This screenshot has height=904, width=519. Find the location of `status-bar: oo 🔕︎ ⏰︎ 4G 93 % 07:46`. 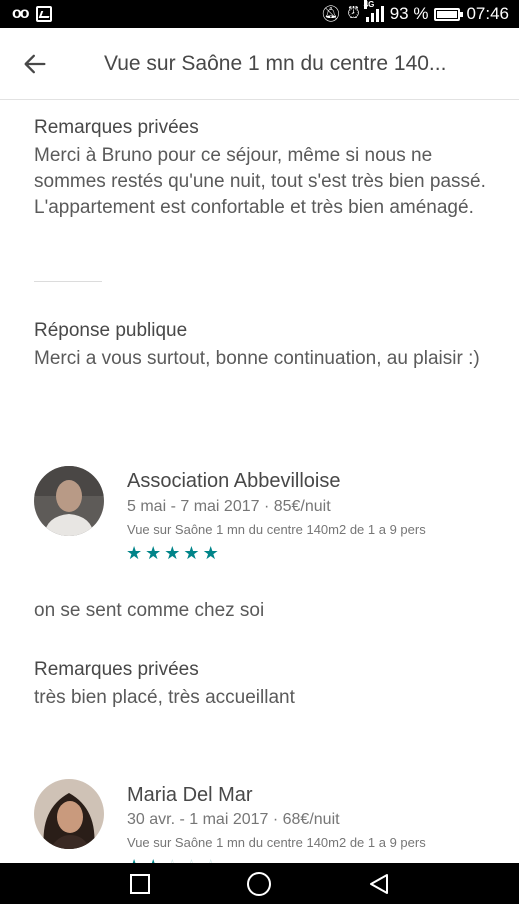

status-bar: oo 🔕︎ ⏰︎ 4G 93 % 07:46 is located at coordinates (259, 14).